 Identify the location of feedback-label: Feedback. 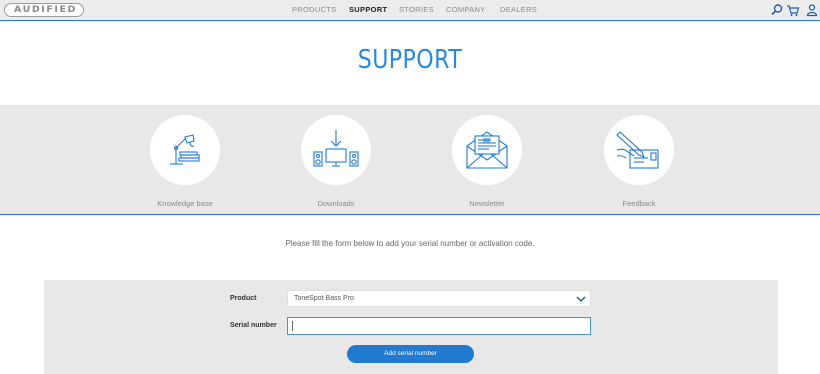
(639, 203).